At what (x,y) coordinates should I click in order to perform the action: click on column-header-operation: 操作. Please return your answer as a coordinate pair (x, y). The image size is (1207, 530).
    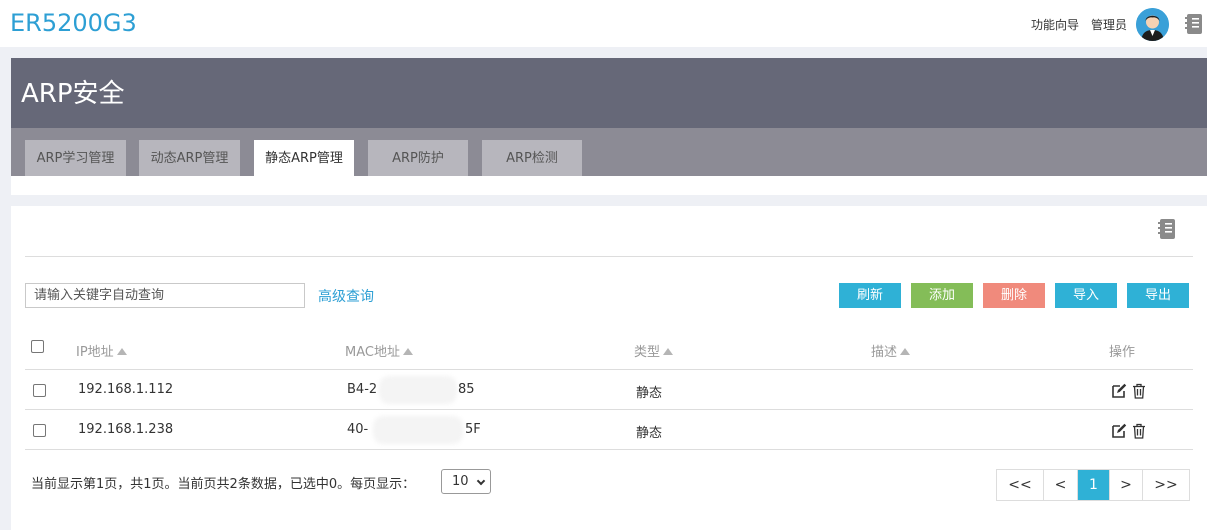
    Looking at the image, I should click on (1122, 352).